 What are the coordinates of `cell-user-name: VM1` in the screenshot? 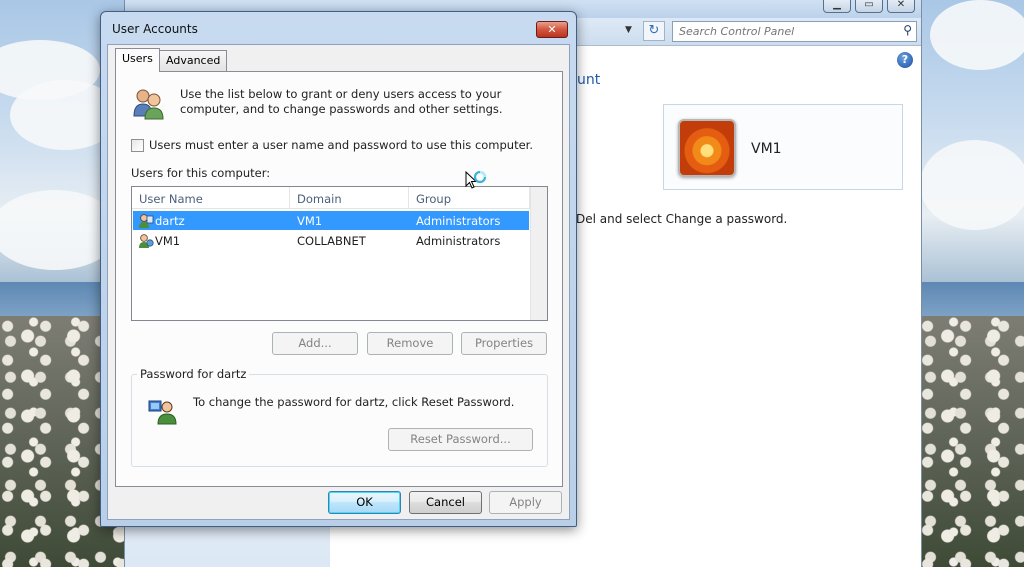 It's located at (168, 241).